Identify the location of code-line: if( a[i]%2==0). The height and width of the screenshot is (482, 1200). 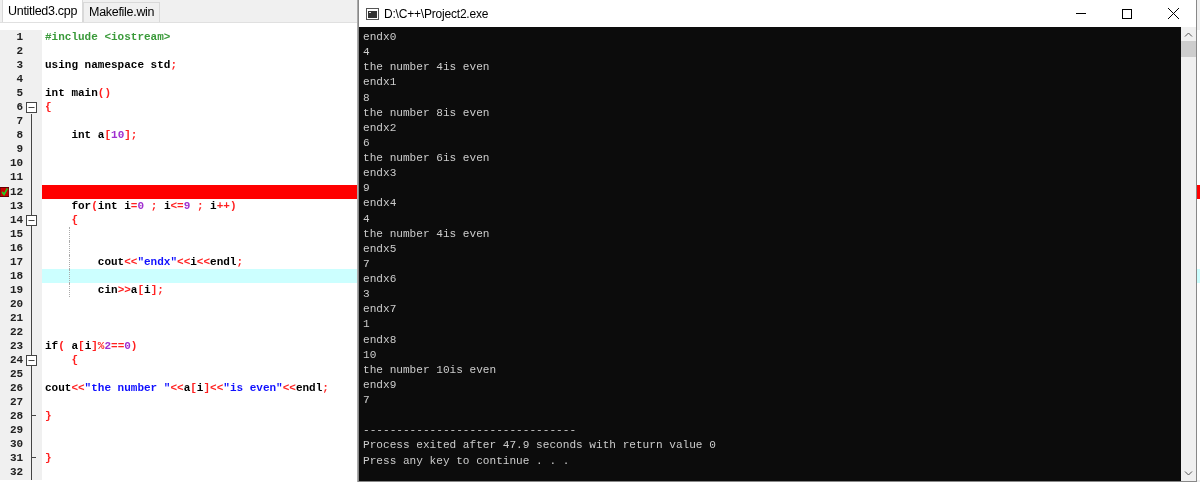
(91, 346).